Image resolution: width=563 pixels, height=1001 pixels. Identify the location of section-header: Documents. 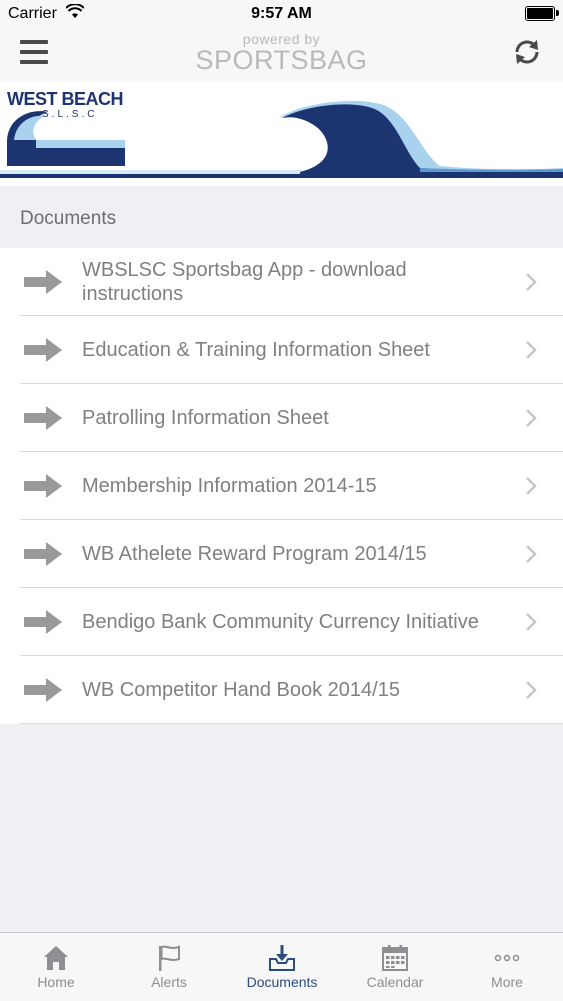
(281, 217).